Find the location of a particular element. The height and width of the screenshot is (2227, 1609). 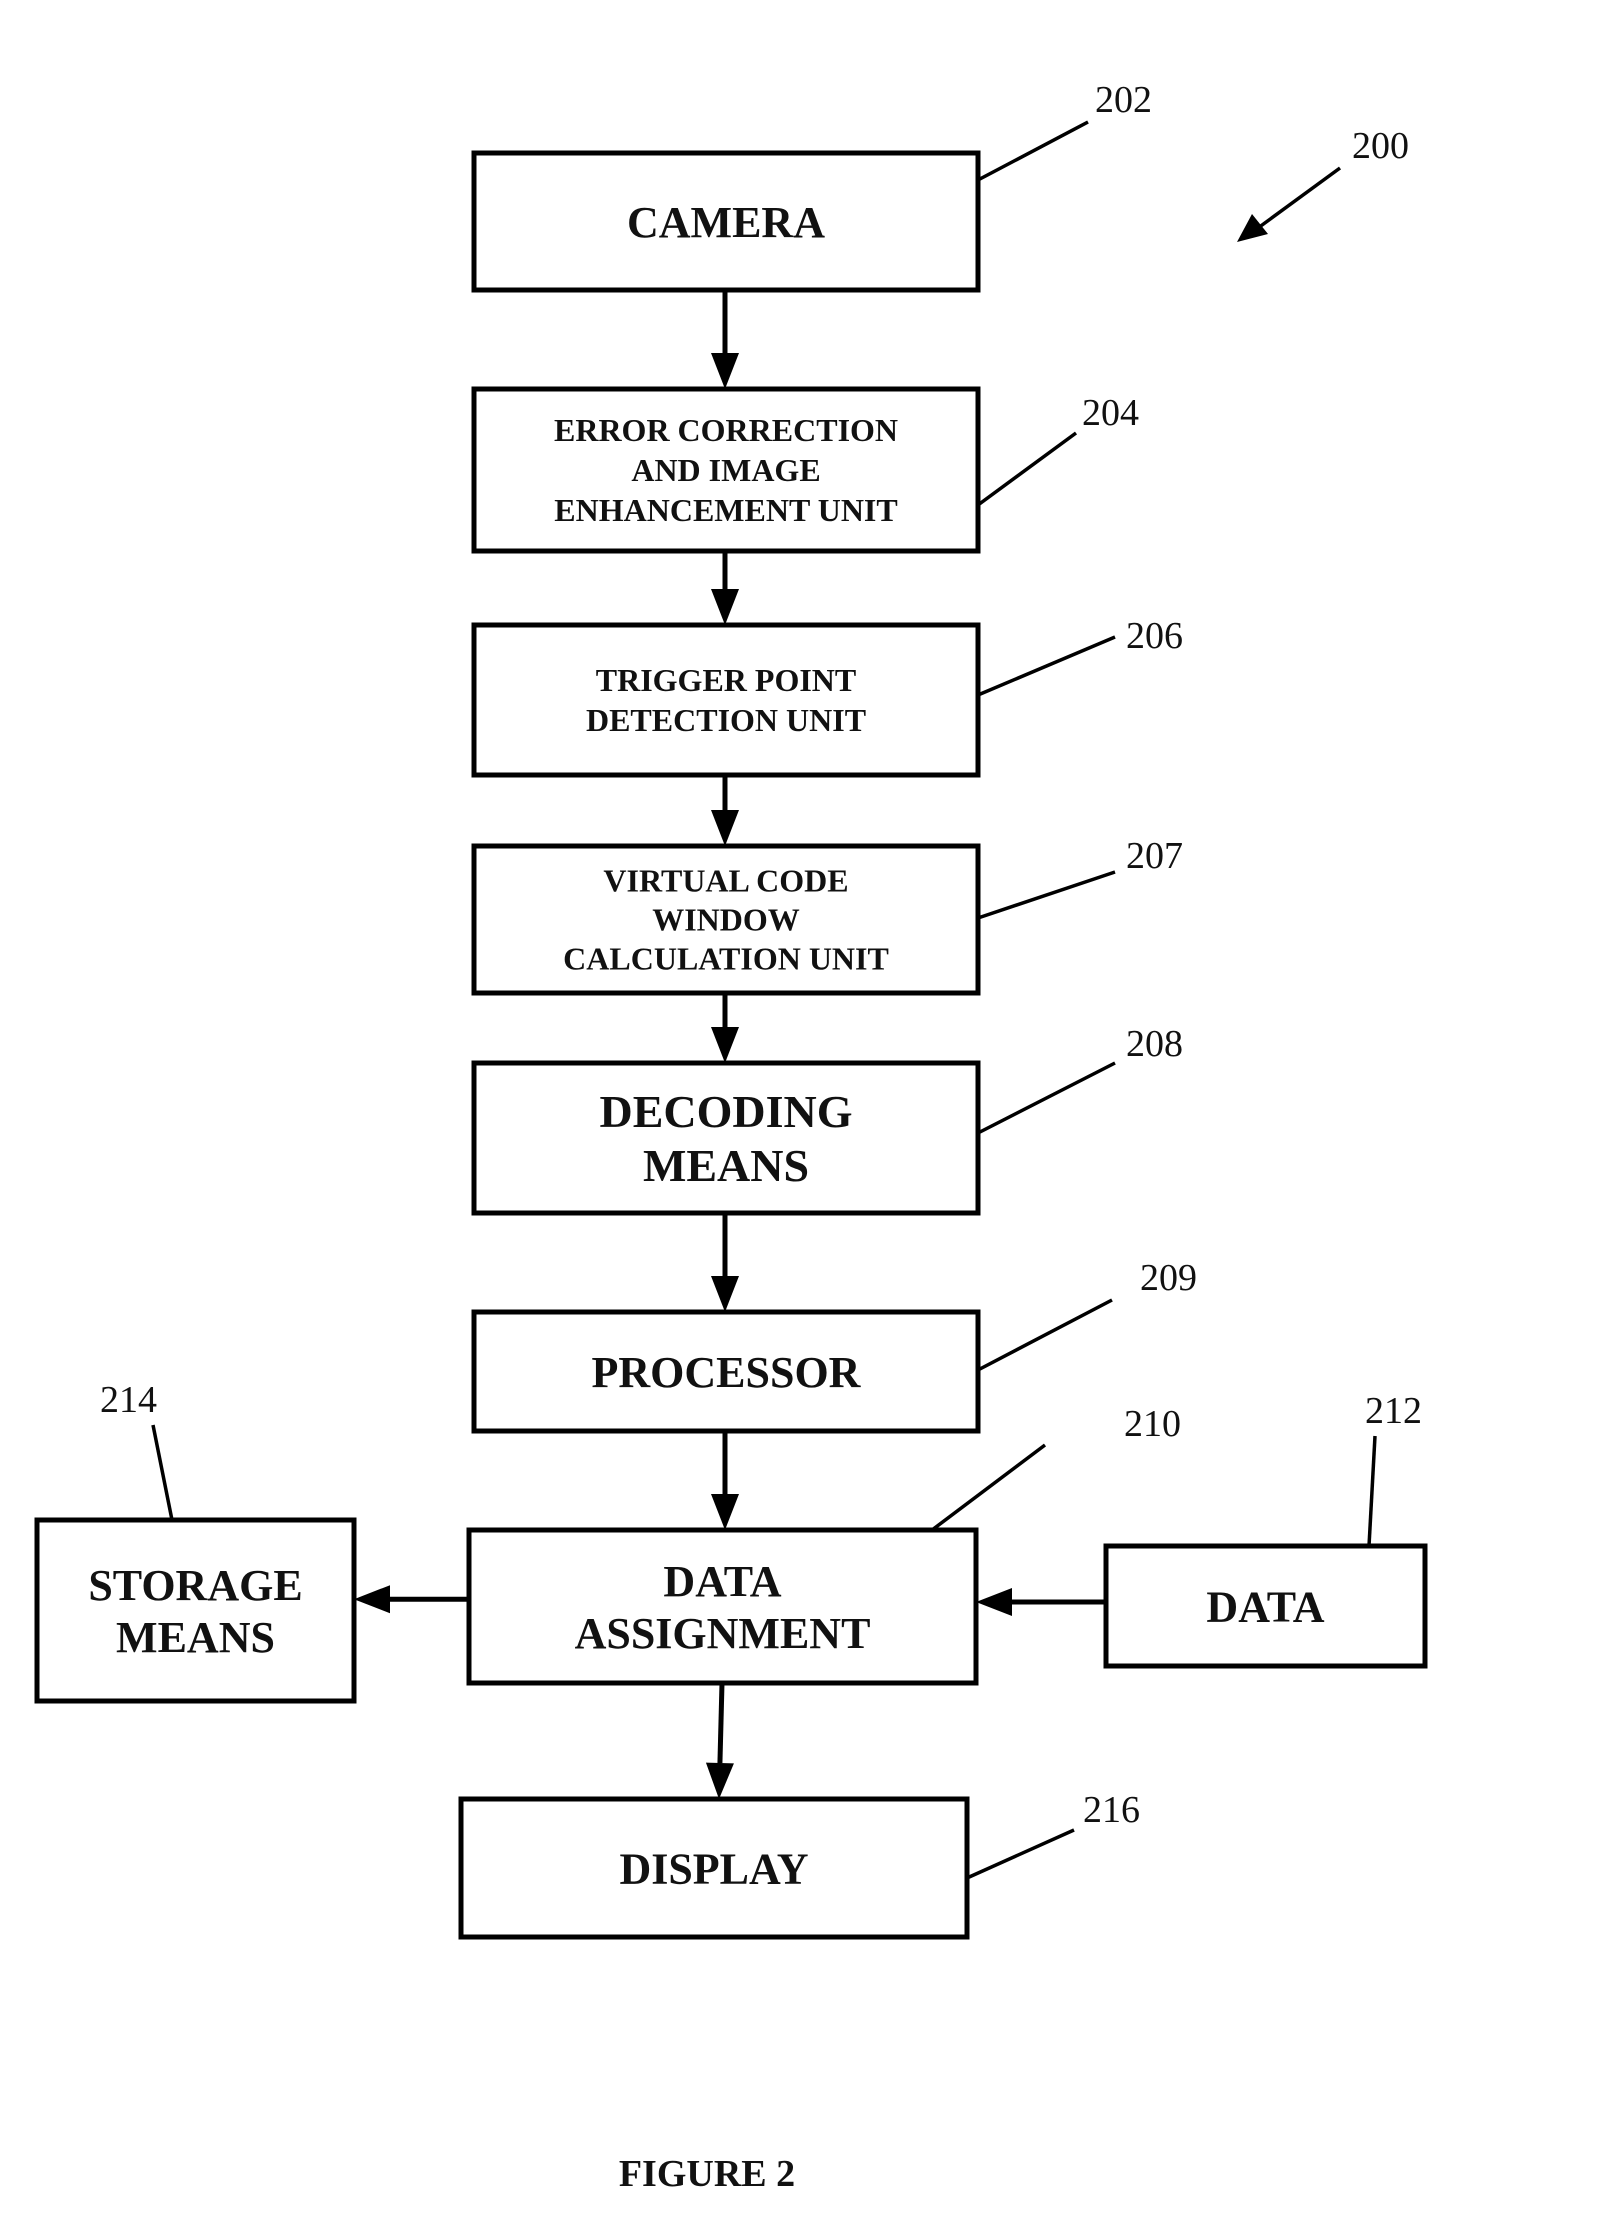

decoding-means-label-line: MEANS is located at coordinates (726, 1165).